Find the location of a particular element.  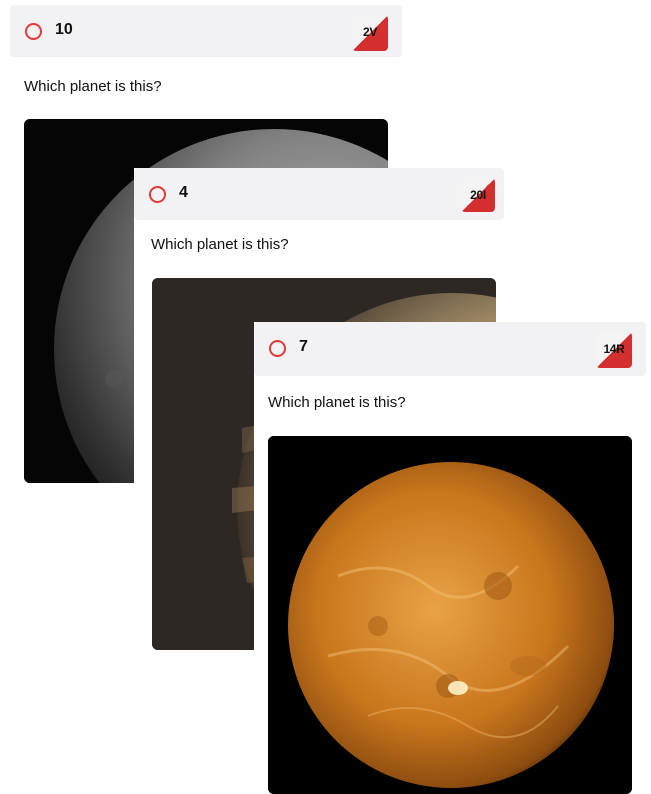

badge-code: 14R is located at coordinates (614, 349).